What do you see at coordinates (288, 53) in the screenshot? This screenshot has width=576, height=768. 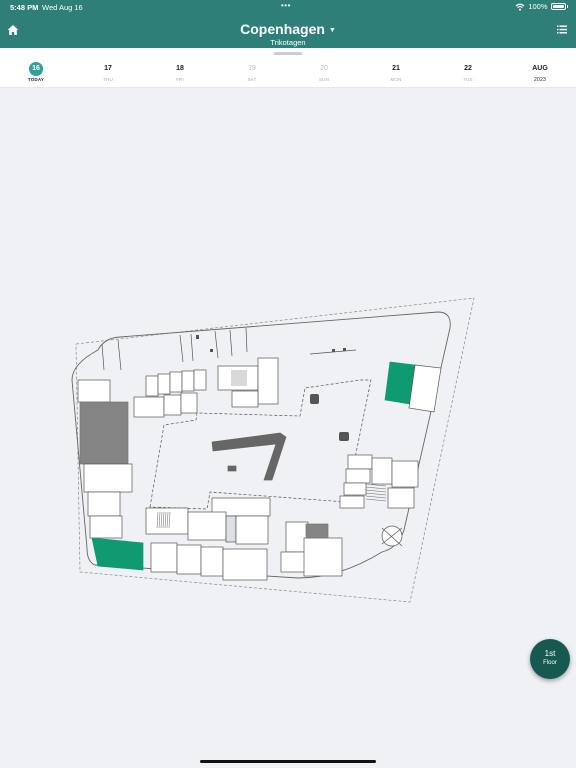 I see `drag-handle` at bounding box center [288, 53].